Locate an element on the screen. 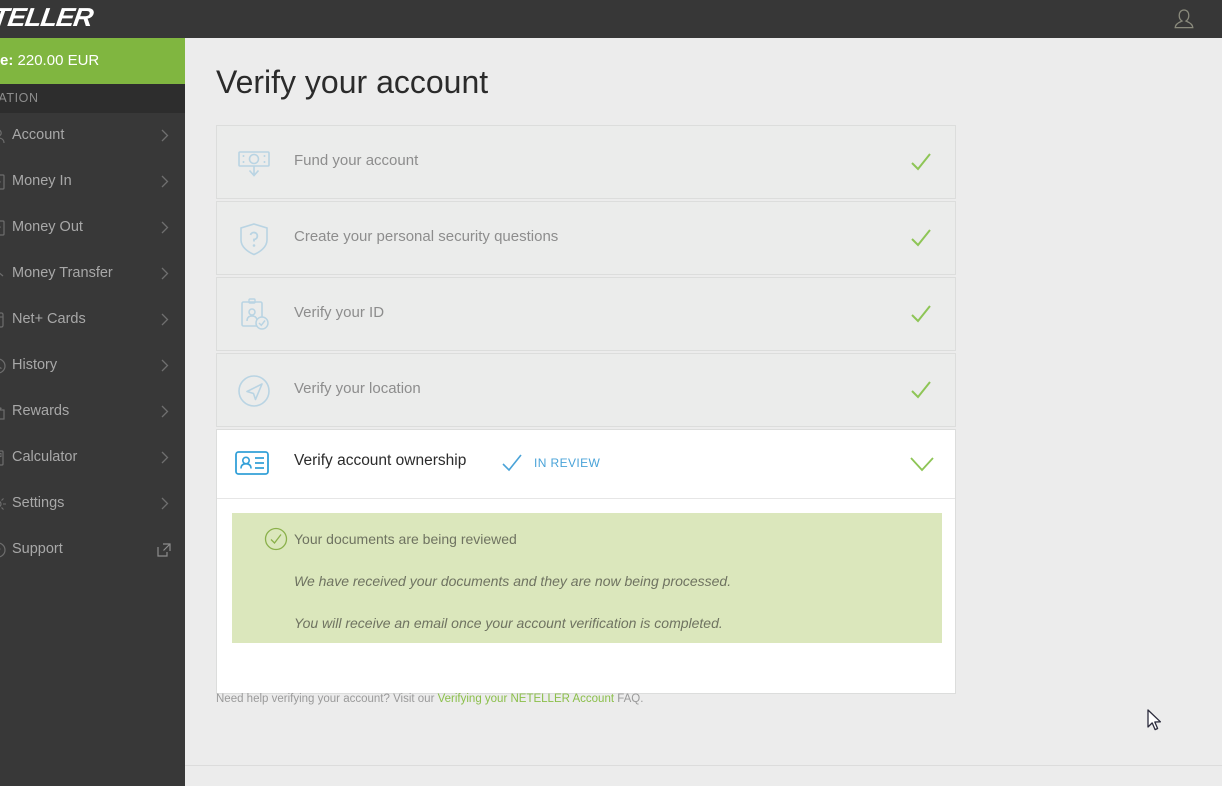 The width and height of the screenshot is (1222, 786). faq-link: Verifying your NETELLER Account is located at coordinates (526, 699).